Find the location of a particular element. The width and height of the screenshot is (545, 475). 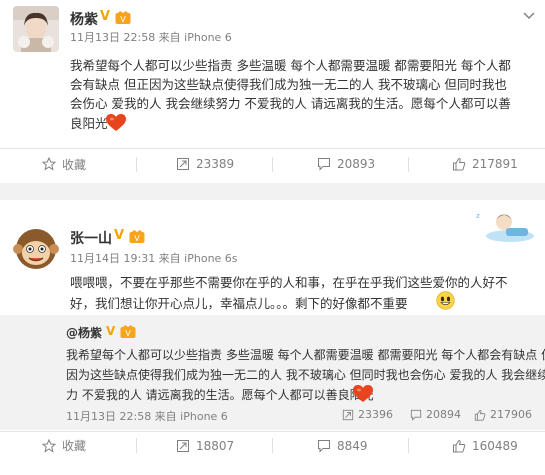

comment-count: 8849 is located at coordinates (352, 445).